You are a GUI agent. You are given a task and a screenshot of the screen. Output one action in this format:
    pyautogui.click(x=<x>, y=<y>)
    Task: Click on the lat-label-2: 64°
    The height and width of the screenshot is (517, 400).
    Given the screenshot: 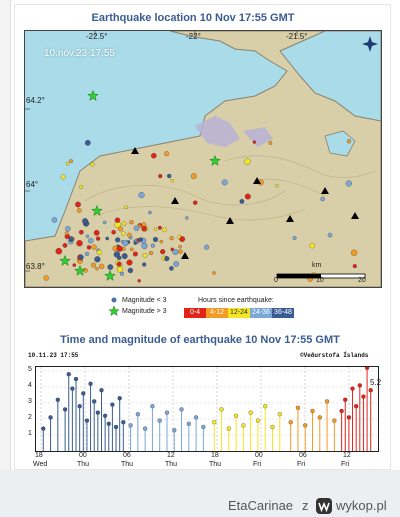 What is the action you would take?
    pyautogui.click(x=32, y=184)
    